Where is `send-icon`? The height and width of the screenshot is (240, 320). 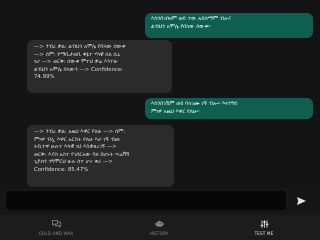
send-icon is located at coordinates (301, 201).